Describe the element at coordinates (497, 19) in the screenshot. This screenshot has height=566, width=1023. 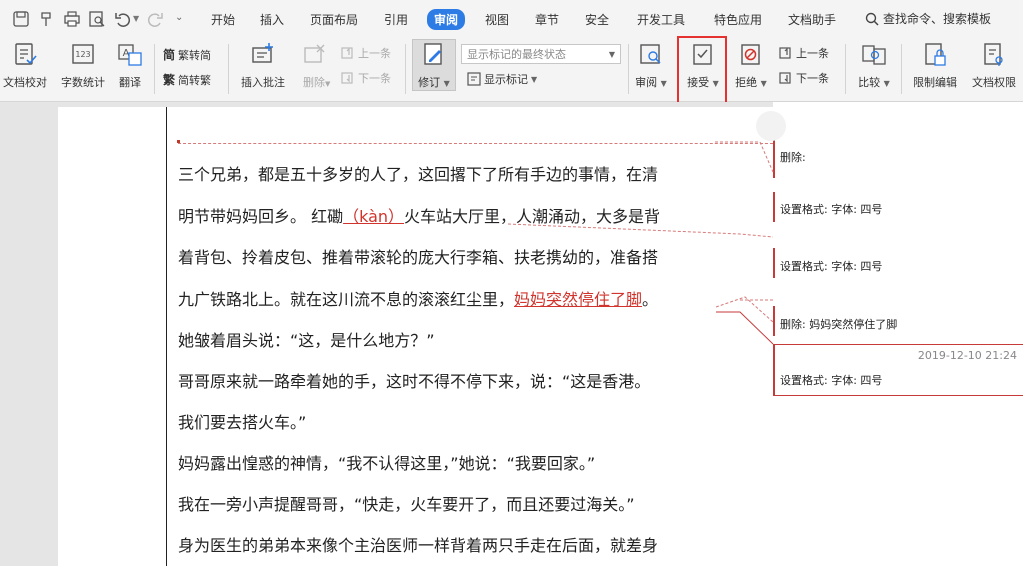
I see `tab-view: 视图` at that location.